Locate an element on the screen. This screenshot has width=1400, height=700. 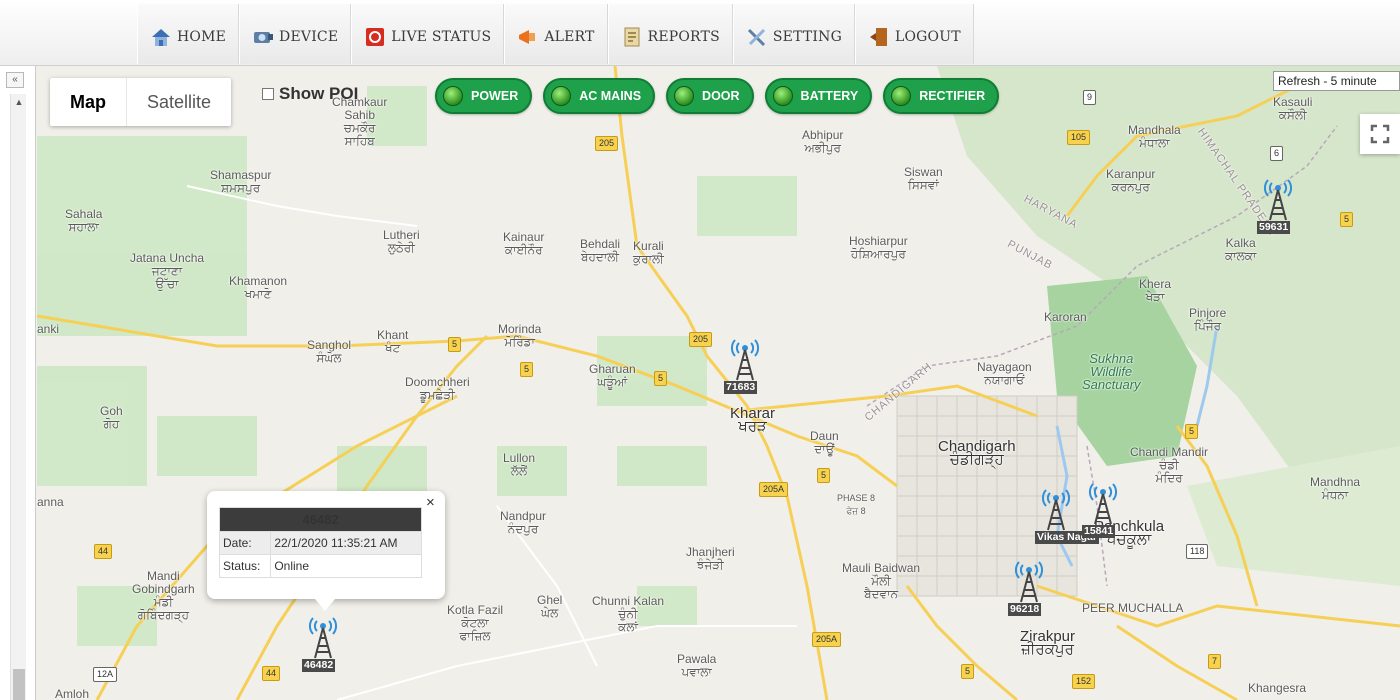
legend-ac-mains: AC MAINS is located at coordinates (599, 96).